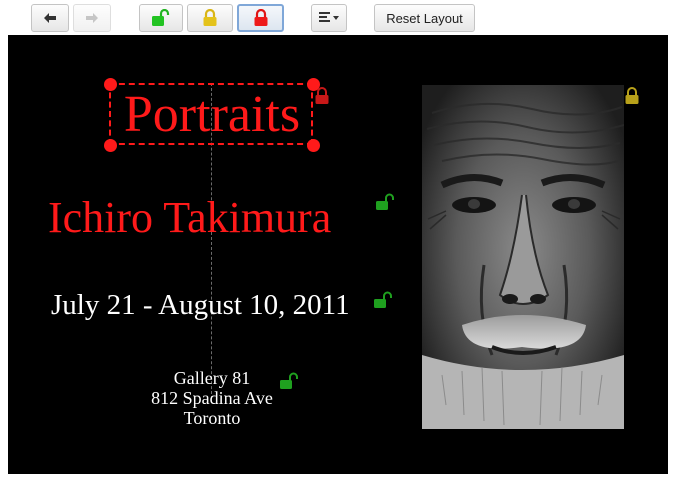 This screenshot has height=486, width=692. I want to click on partial-lock-button, so click(210, 18).